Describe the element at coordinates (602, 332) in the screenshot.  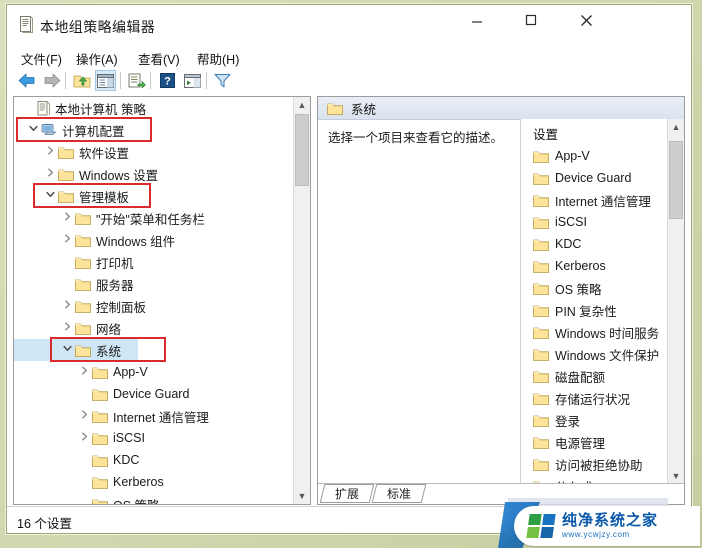
I see `settings-row: Windows 时间服务` at that location.